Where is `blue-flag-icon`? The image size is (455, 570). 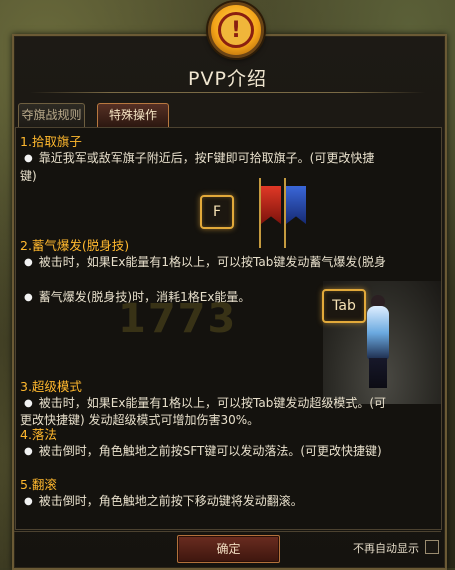 blue-flag-icon is located at coordinates (296, 205).